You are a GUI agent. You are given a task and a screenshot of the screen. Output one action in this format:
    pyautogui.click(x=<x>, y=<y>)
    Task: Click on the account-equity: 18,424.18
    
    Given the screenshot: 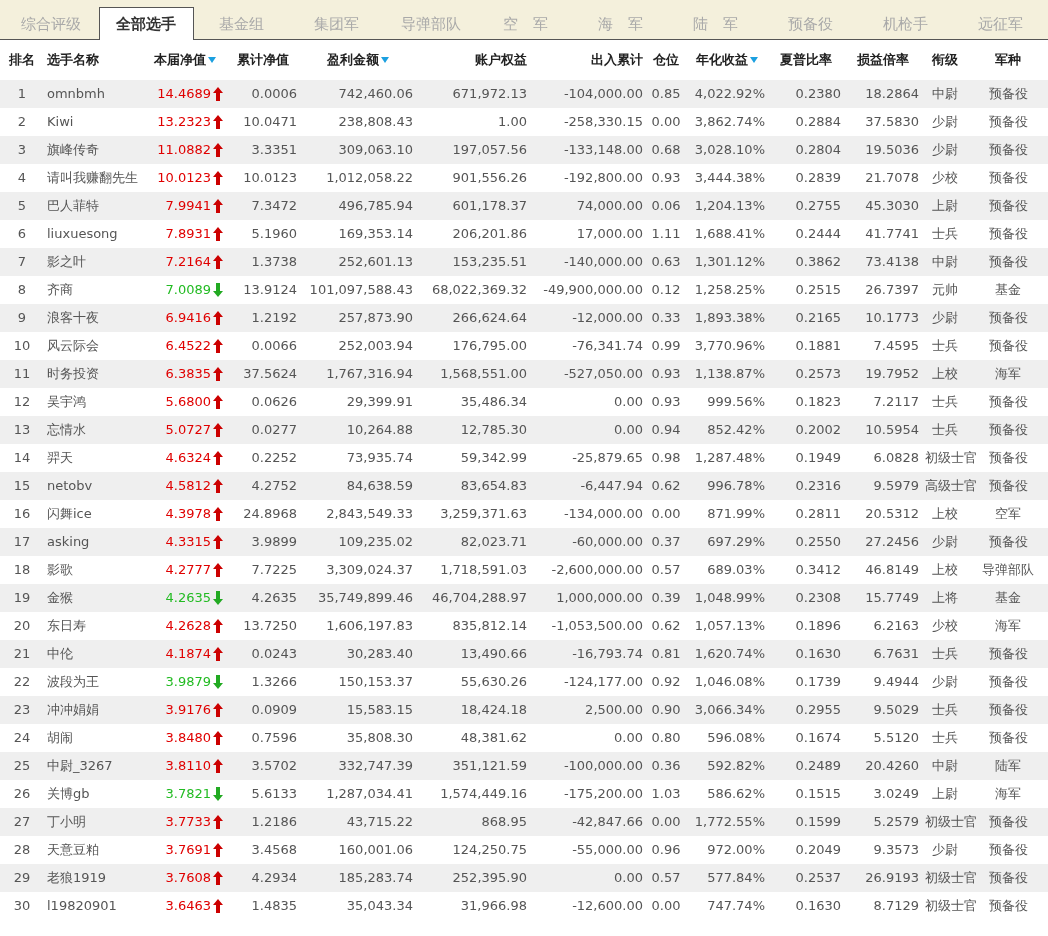 What is the action you would take?
    pyautogui.click(x=493, y=710)
    